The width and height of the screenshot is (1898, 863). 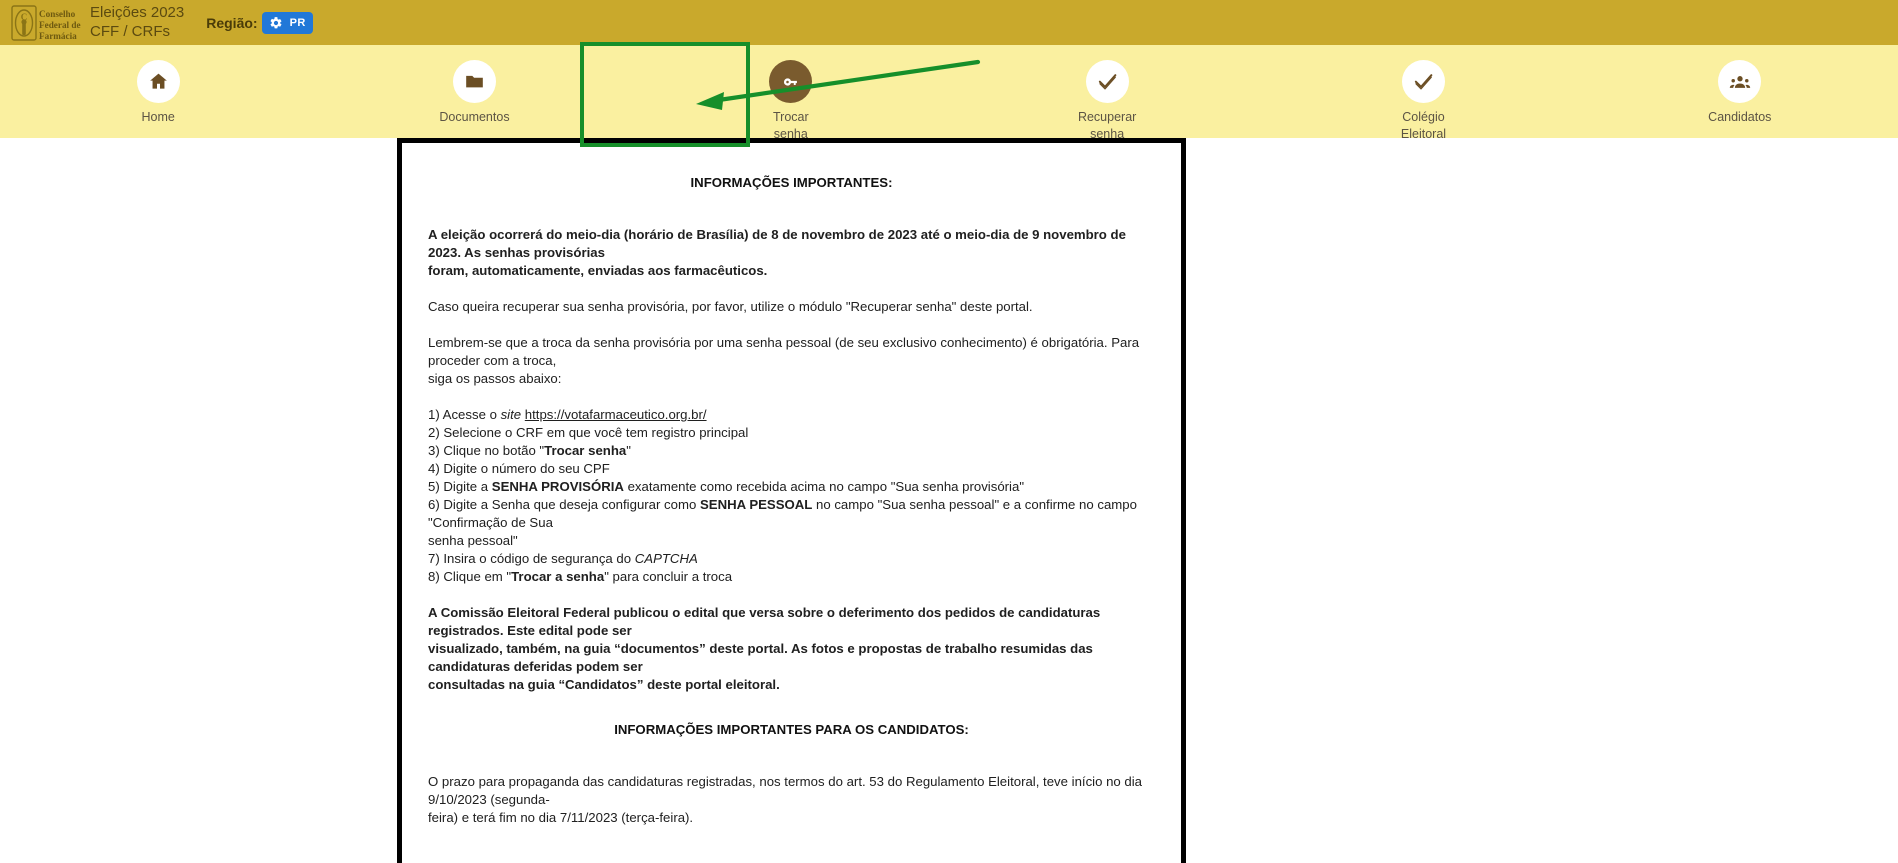 I want to click on nav-item-candidatos: Candidatos, so click(x=1740, y=85).